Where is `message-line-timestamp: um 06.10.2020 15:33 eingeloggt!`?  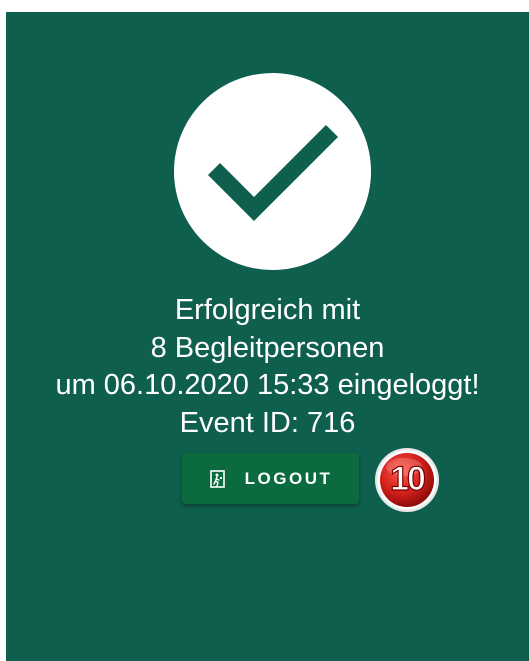
message-line-timestamp: um 06.10.2020 15:33 eingeloggt! is located at coordinates (267, 385).